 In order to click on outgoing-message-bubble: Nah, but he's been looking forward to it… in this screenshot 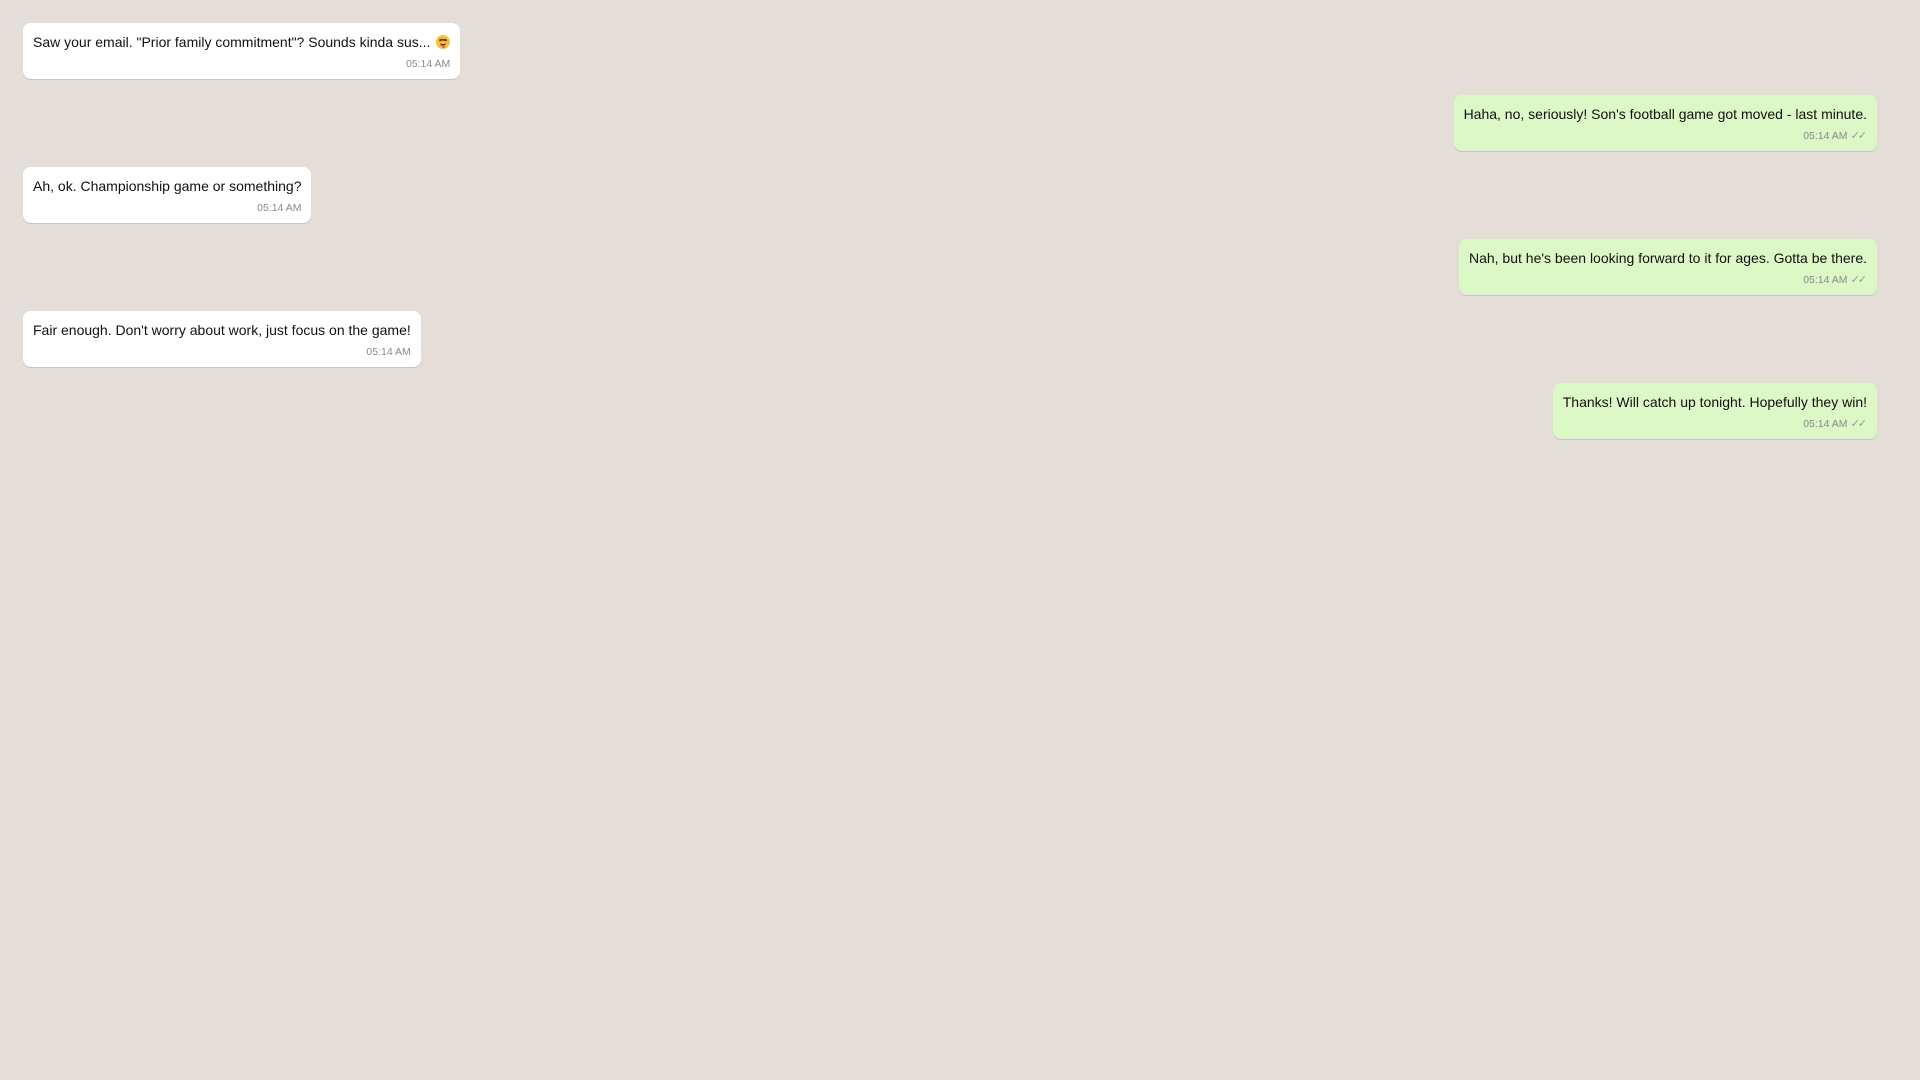, I will do `click(1667, 267)`.